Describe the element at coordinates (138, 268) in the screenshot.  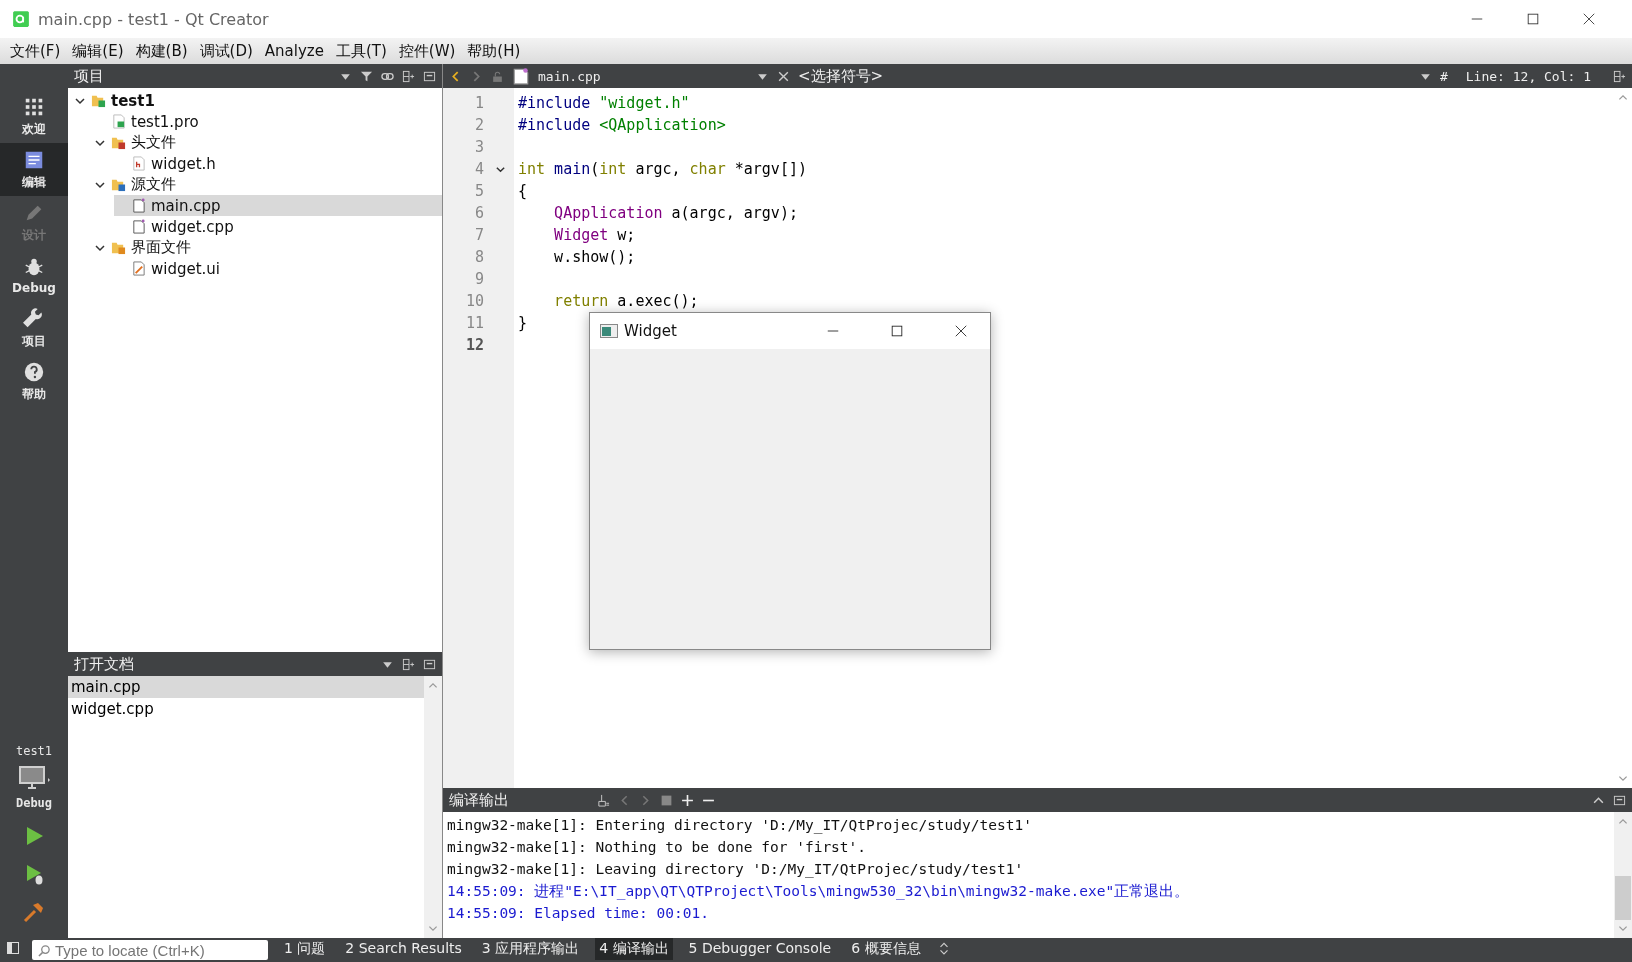
I see `form-file-icon` at that location.